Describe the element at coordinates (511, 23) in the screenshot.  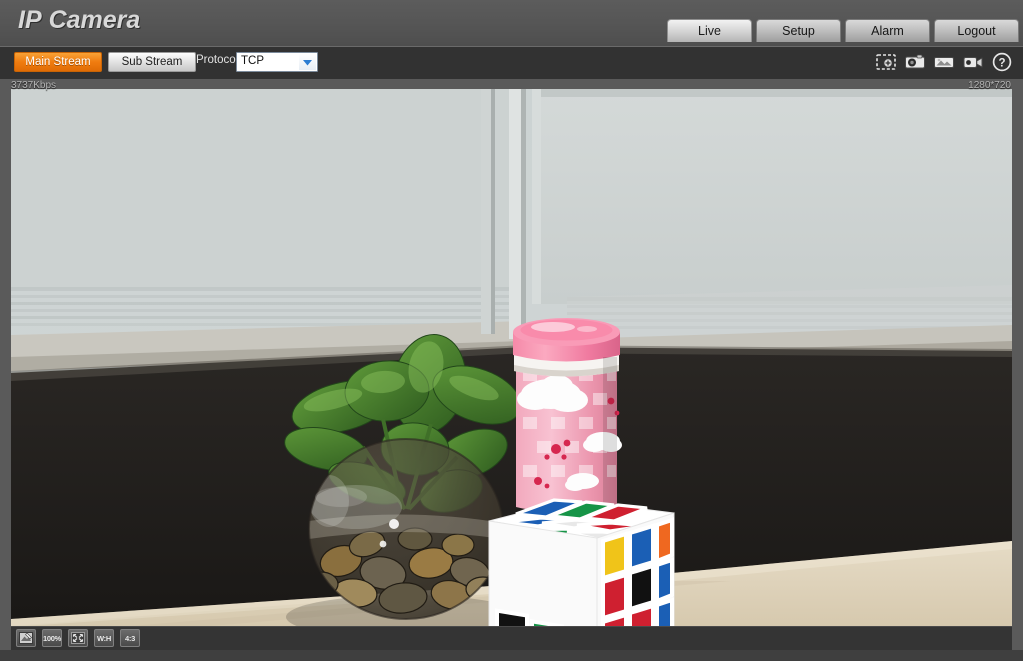
I see `app-header: IP Camera Live Setup Alarm Logout` at that location.